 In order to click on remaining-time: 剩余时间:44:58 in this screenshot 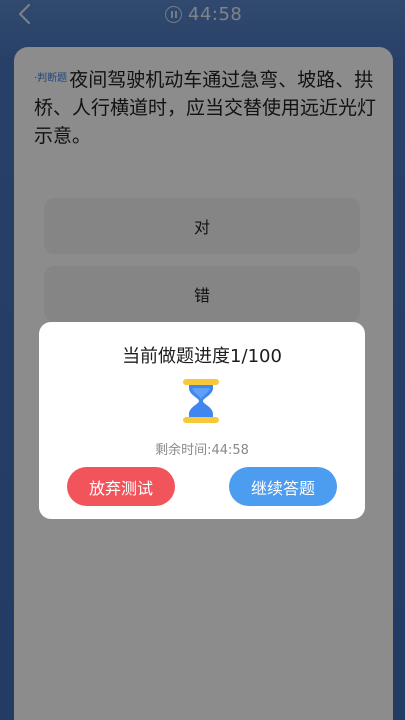, I will do `click(202, 450)`.